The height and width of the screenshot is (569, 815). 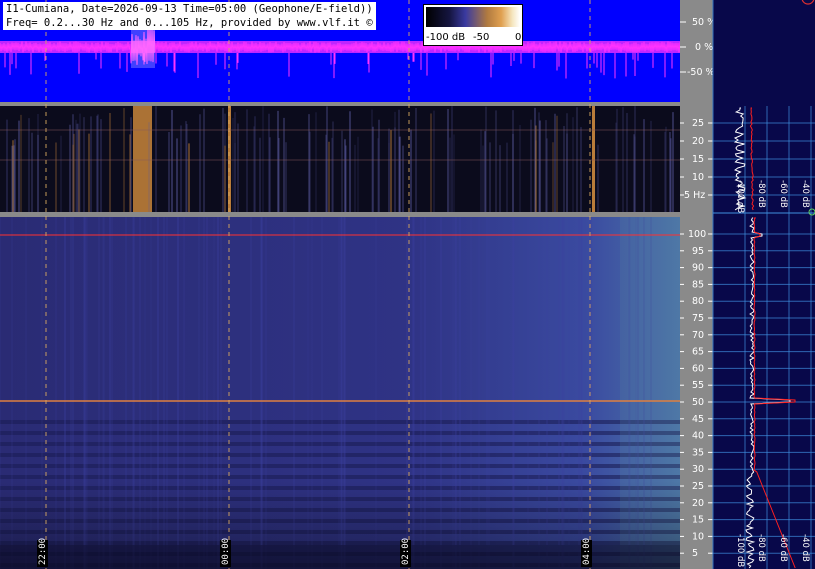 What do you see at coordinates (695, 553) in the screenshot?
I see `high-band-tick: 5` at bounding box center [695, 553].